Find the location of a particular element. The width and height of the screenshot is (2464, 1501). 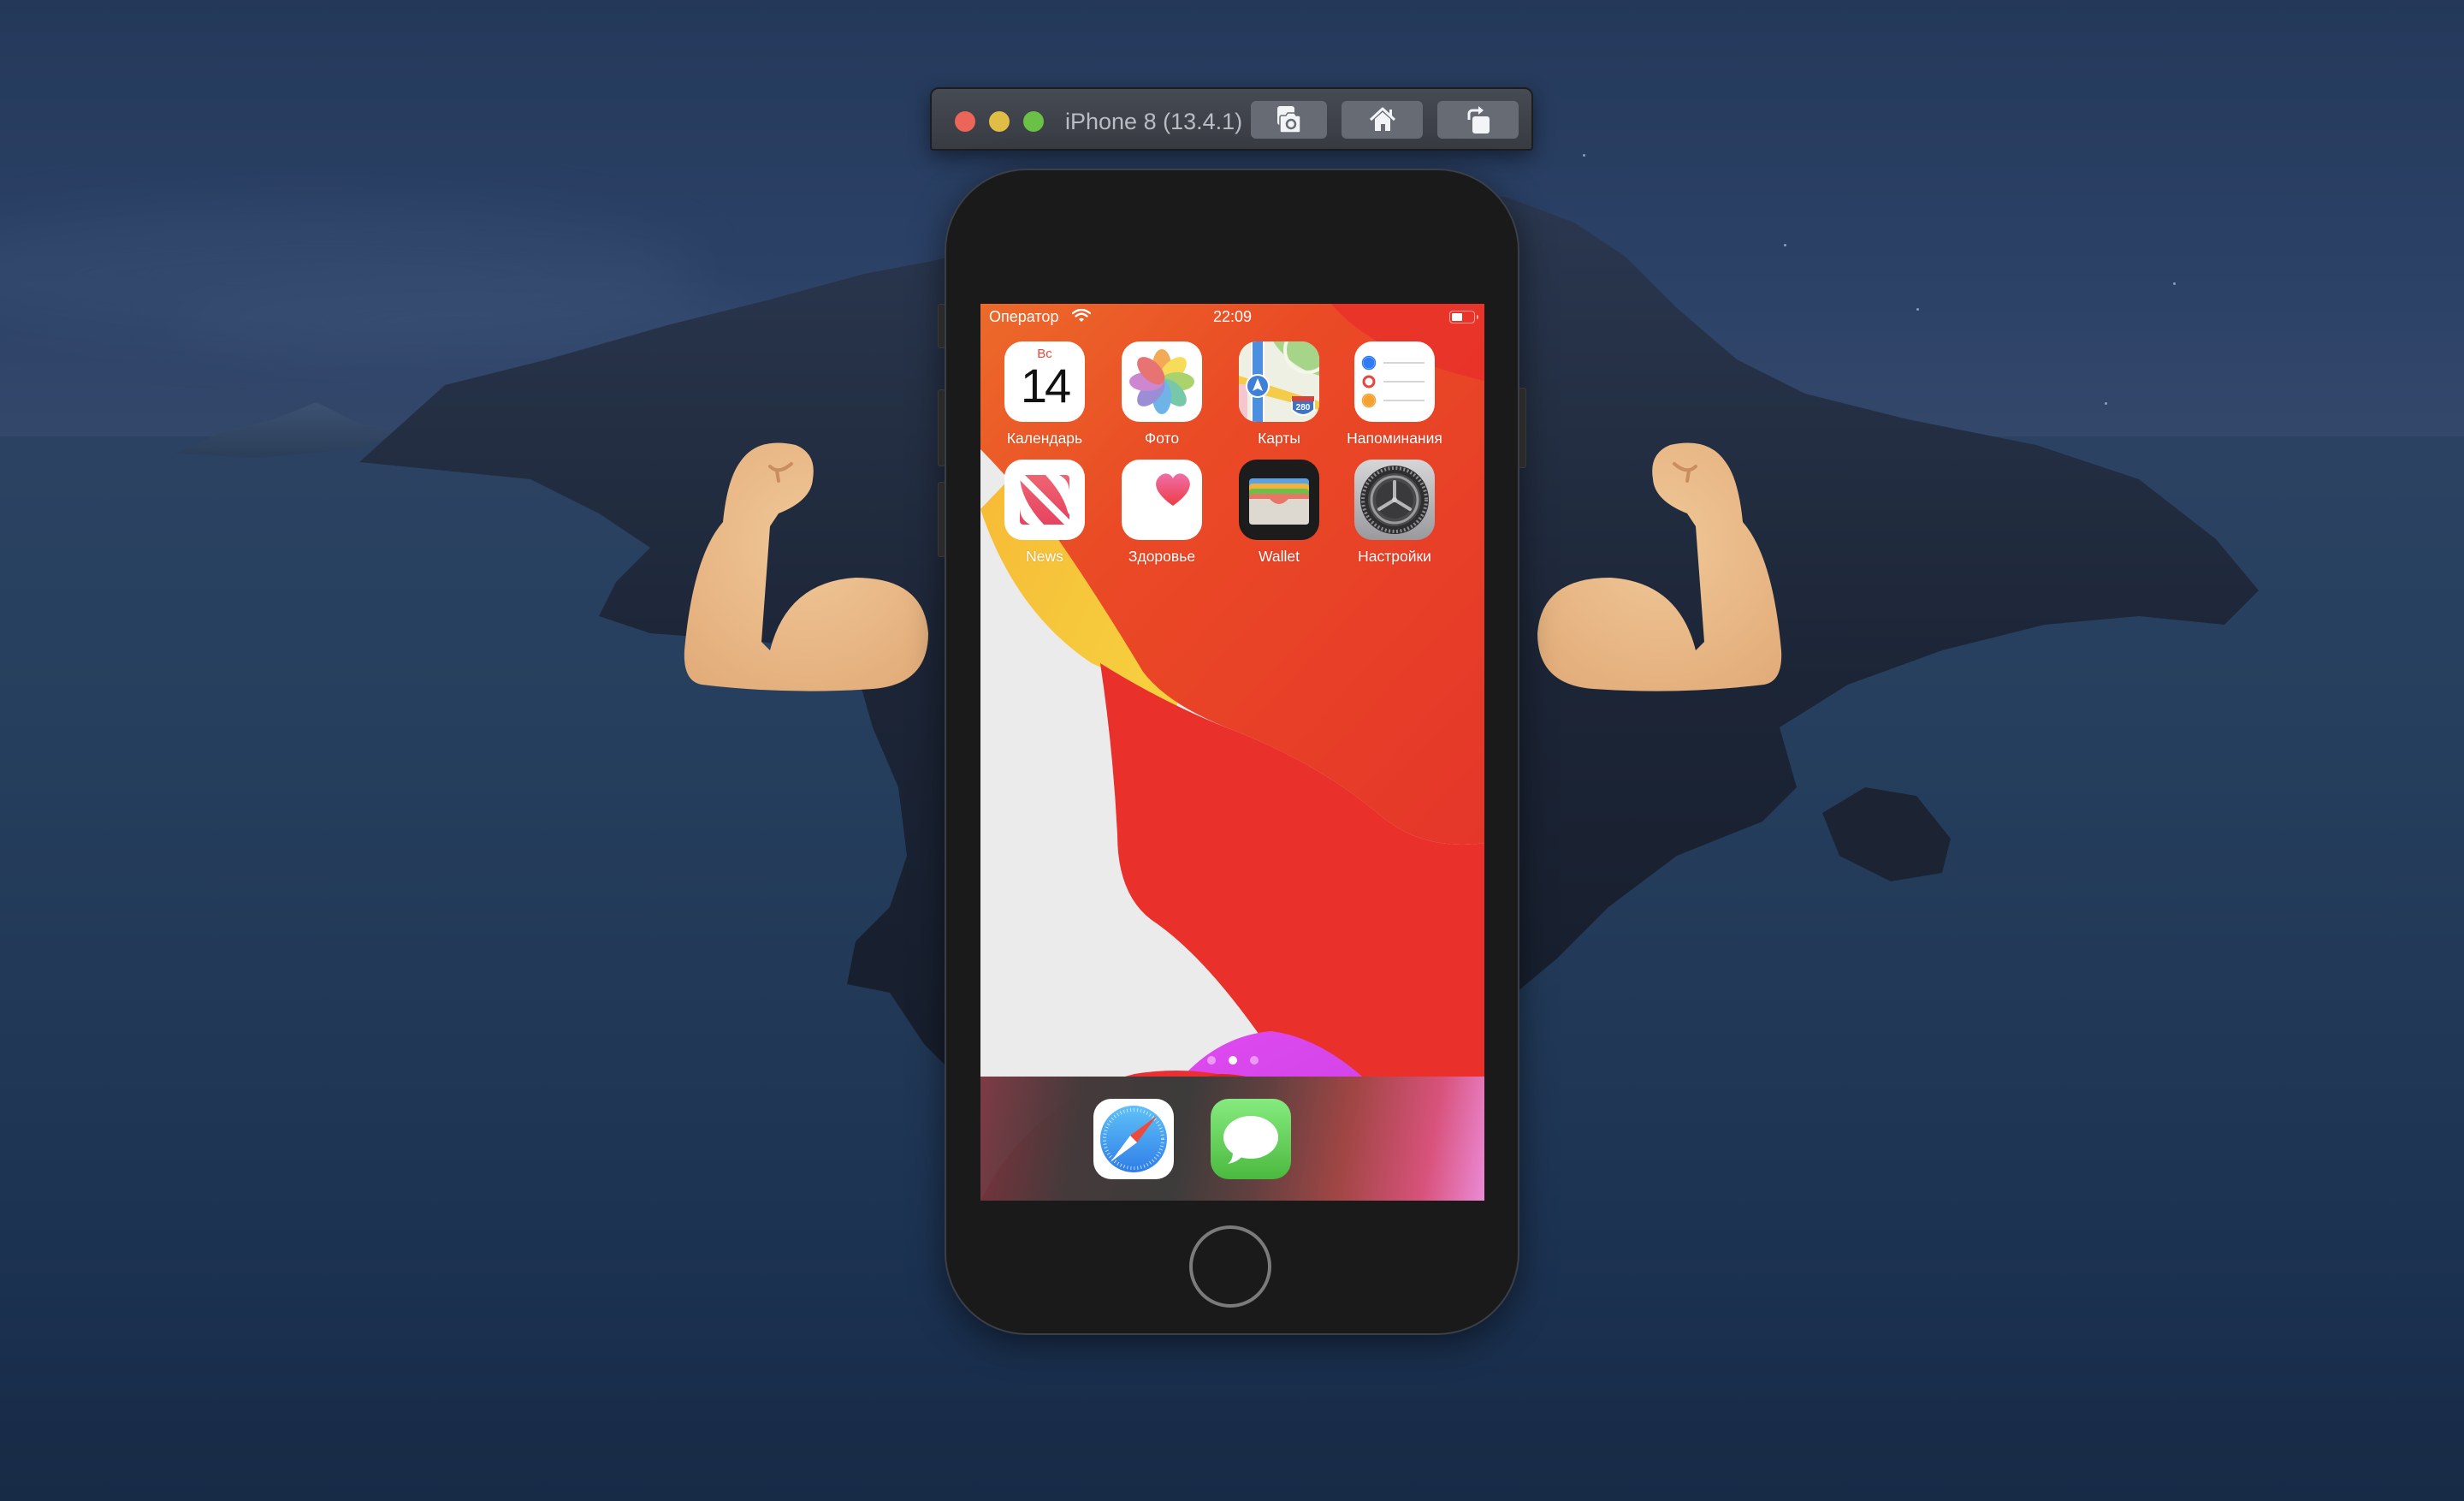

flexed-biceps-right is located at coordinates (1659, 567).